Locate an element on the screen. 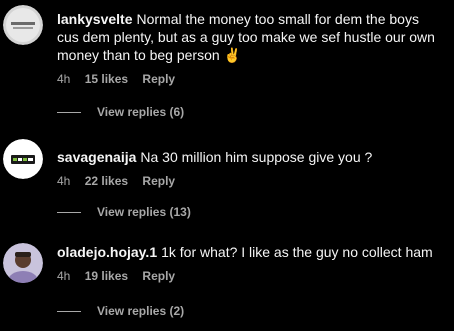 The height and width of the screenshot is (331, 454). comment-likes: 15 likes is located at coordinates (106, 79).